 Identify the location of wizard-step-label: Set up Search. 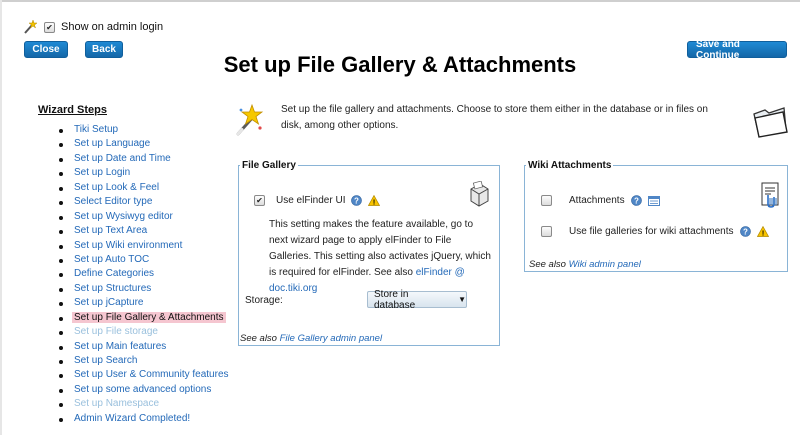
(106, 360).